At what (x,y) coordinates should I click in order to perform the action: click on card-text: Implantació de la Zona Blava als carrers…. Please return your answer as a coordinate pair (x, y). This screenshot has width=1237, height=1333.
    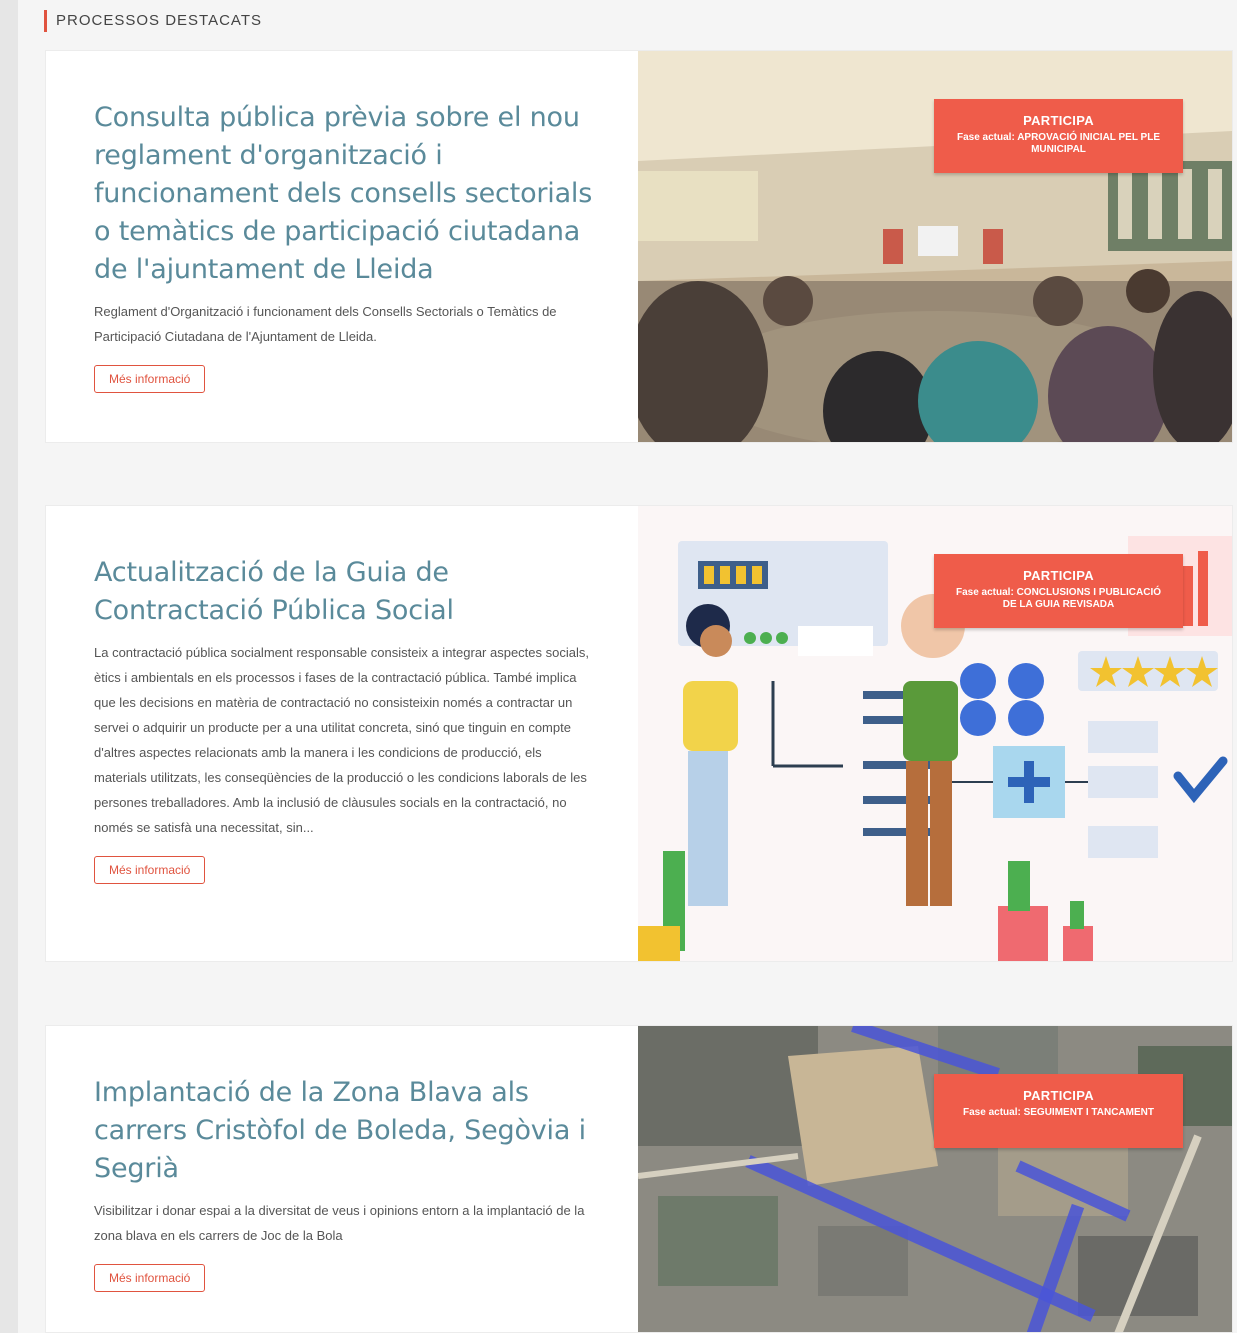
    Looking at the image, I should click on (344, 1183).